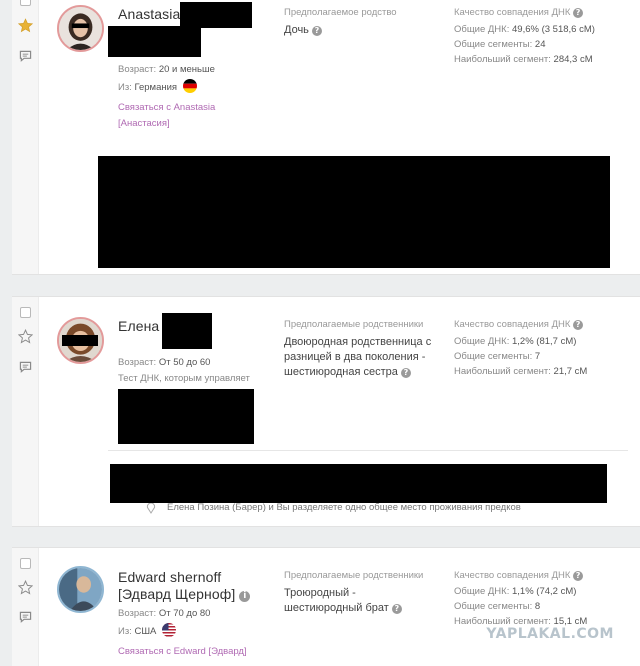 Image resolution: width=640 pixels, height=666 pixels. I want to click on relationship-header: Предполагаемое родство, so click(340, 12).